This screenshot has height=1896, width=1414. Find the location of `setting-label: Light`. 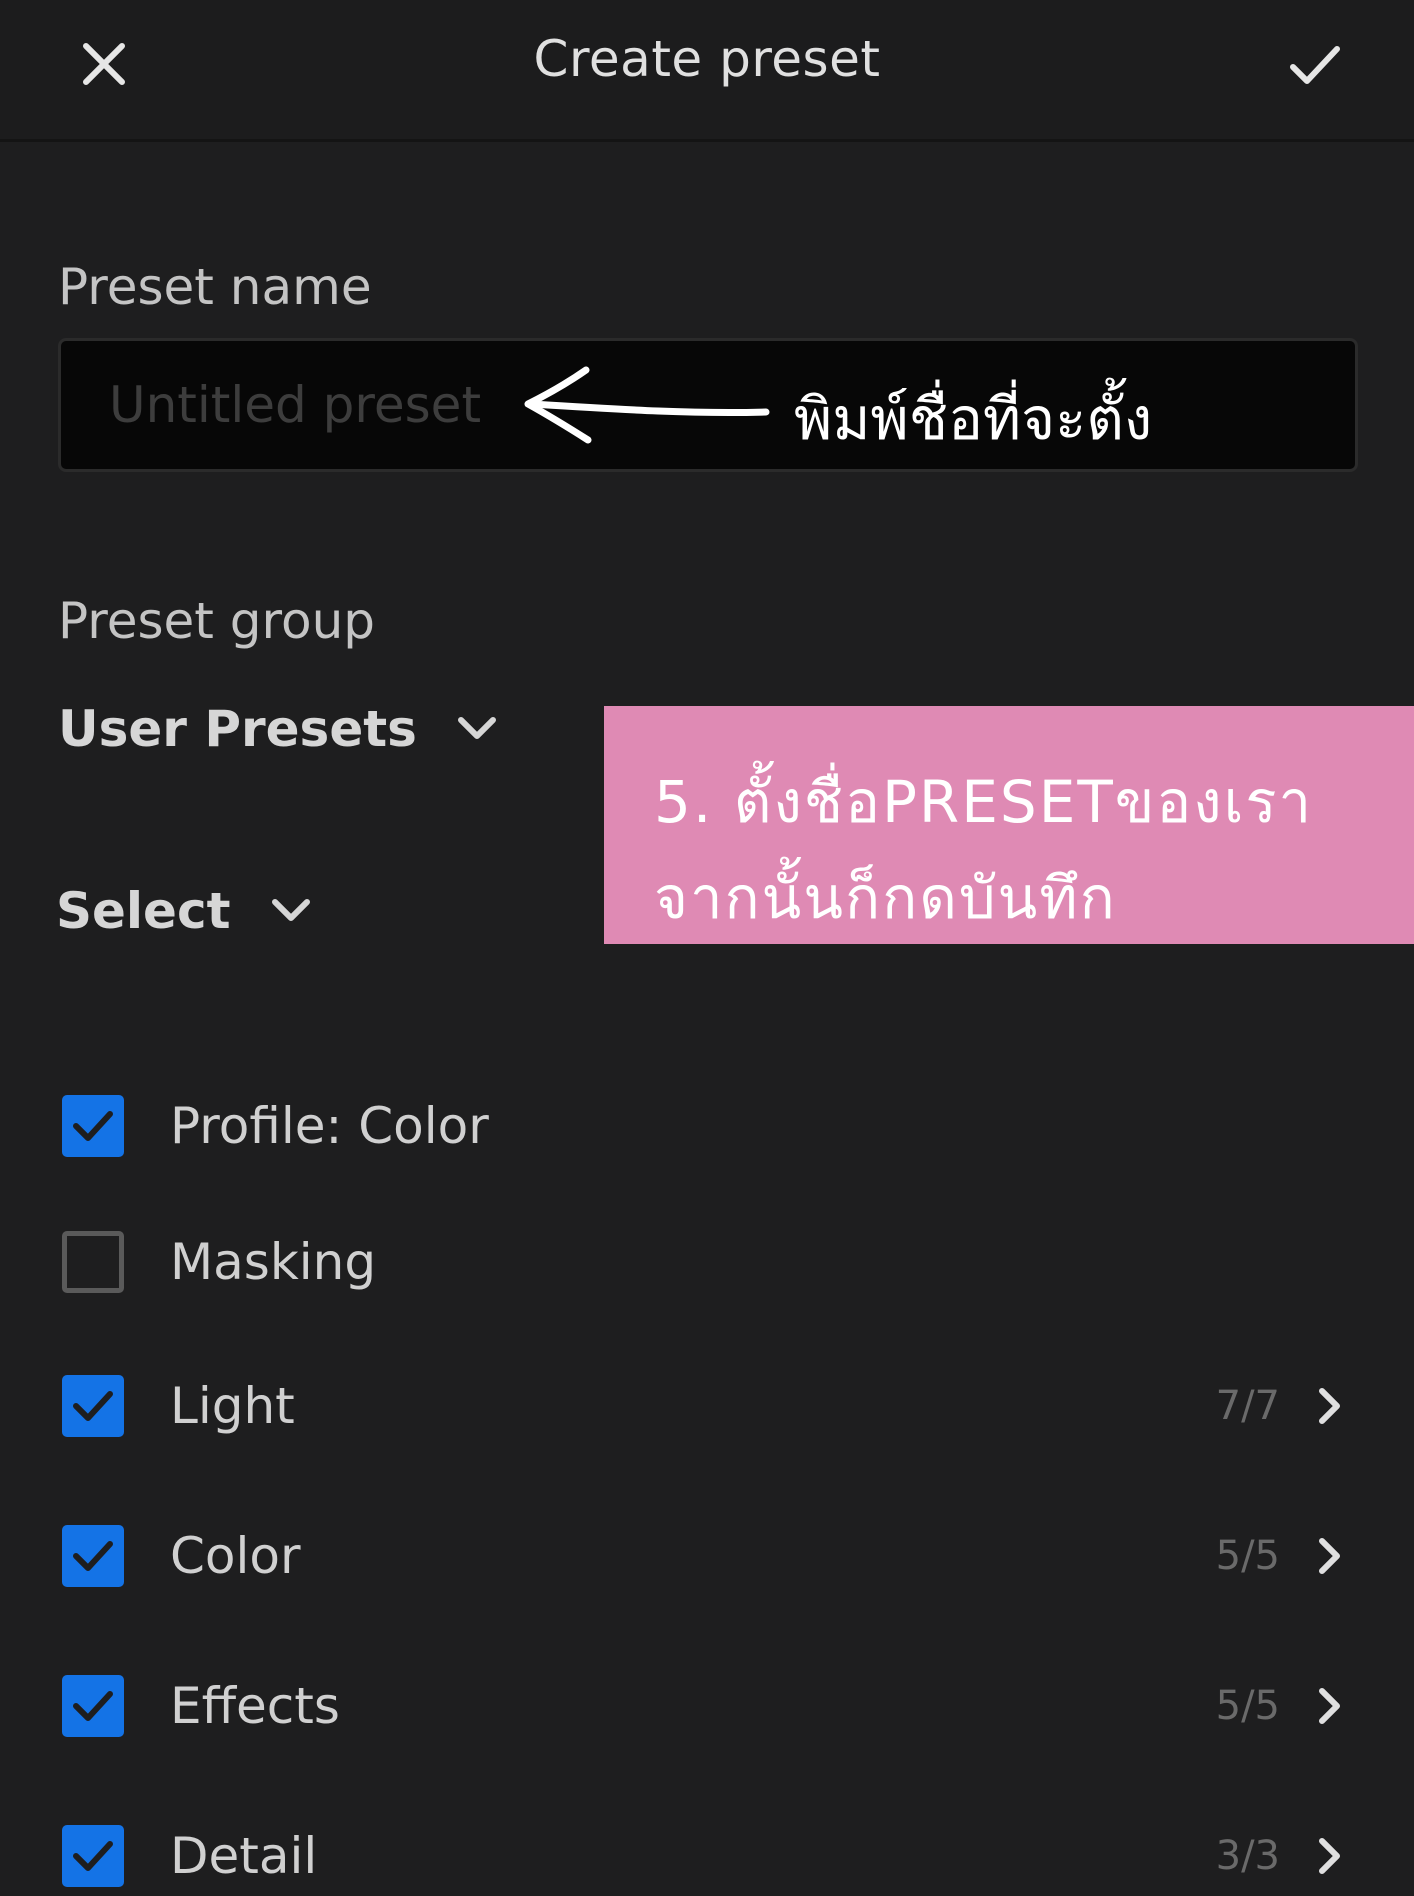

setting-label: Light is located at coordinates (232, 1406).